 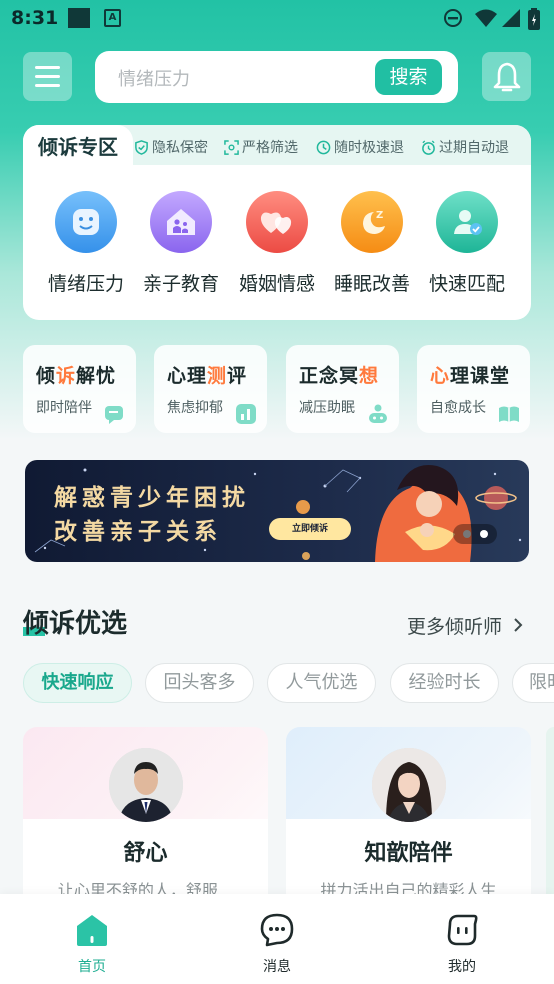 What do you see at coordinates (369, 376) in the screenshot?
I see `title-highlight: 想` at bounding box center [369, 376].